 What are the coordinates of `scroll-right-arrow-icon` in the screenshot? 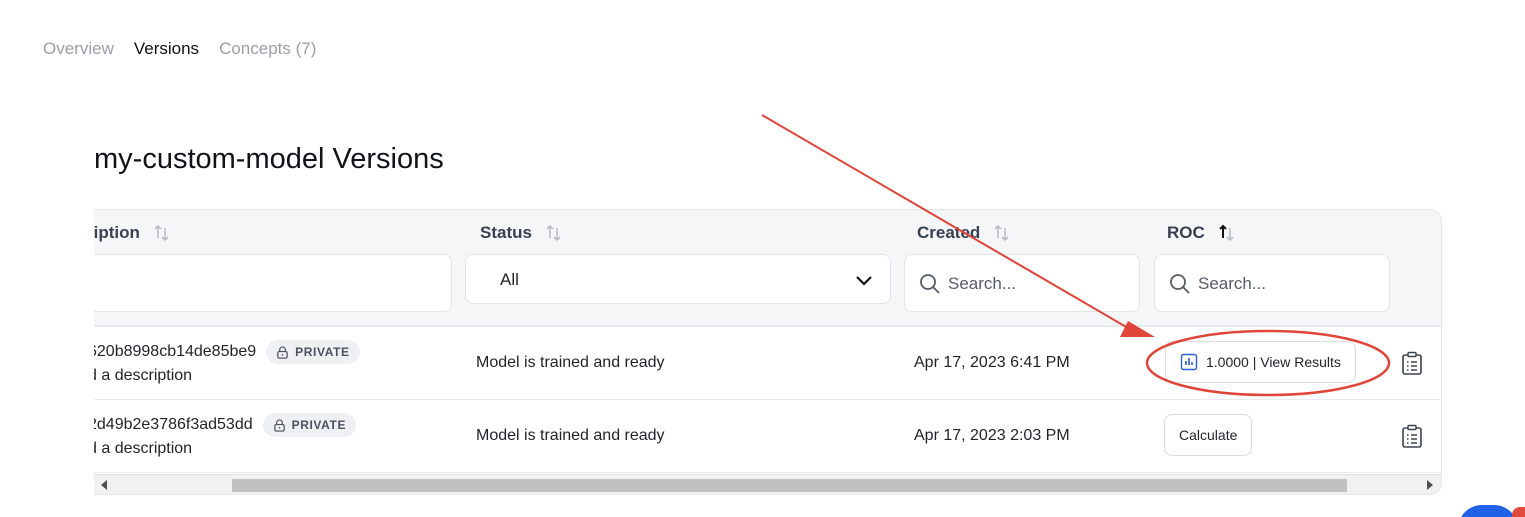 It's located at (1430, 485).